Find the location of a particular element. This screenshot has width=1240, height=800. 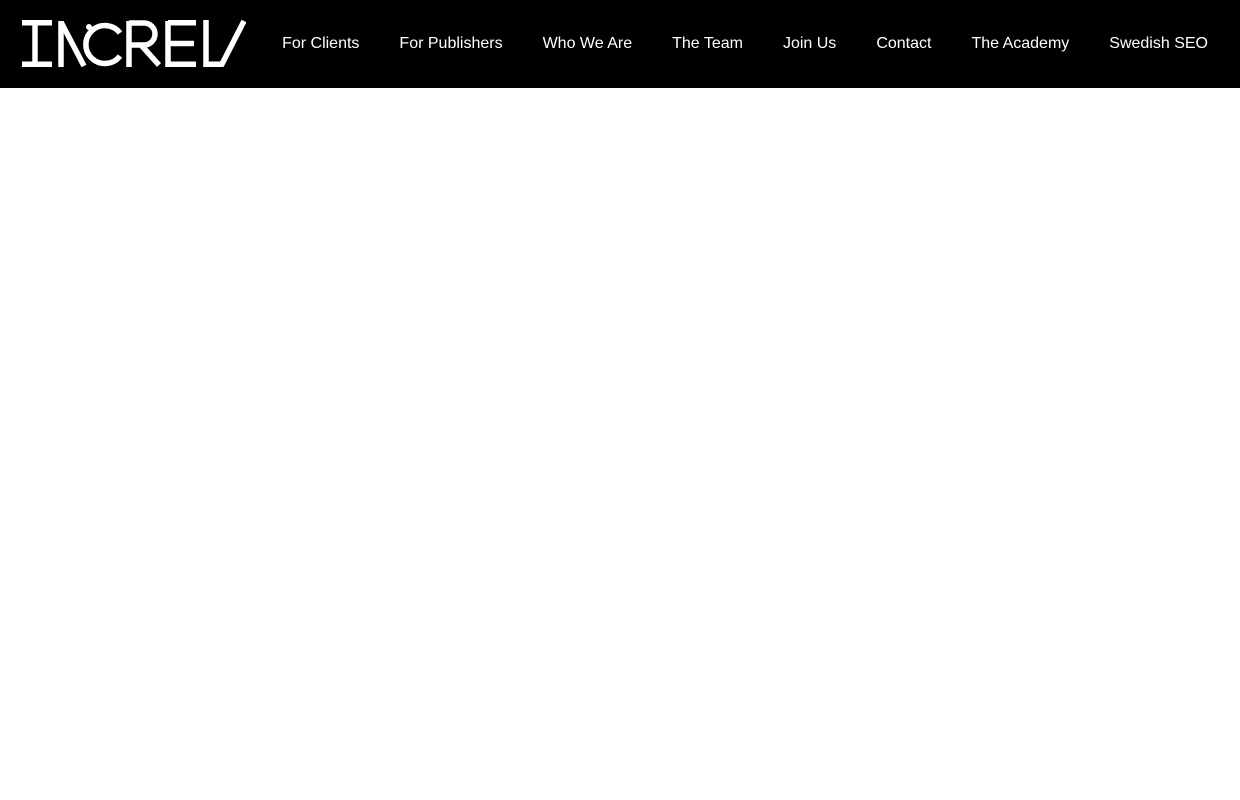

increv-logo-icon is located at coordinates (134, 43).